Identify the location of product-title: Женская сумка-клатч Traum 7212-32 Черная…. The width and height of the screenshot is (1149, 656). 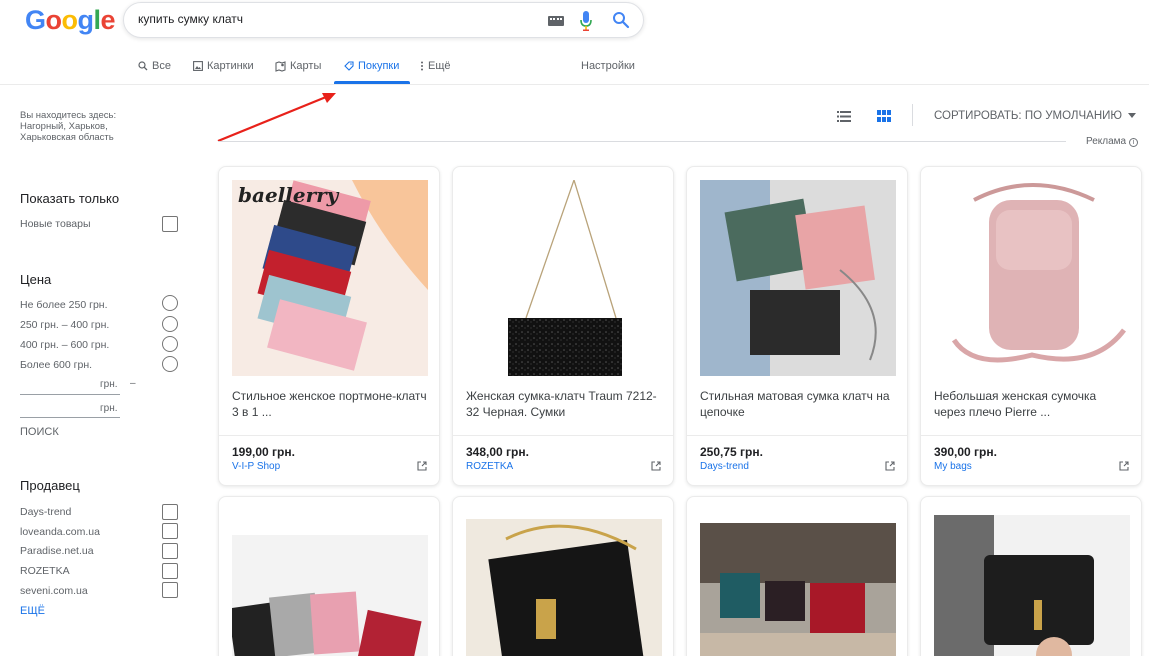
(564, 404).